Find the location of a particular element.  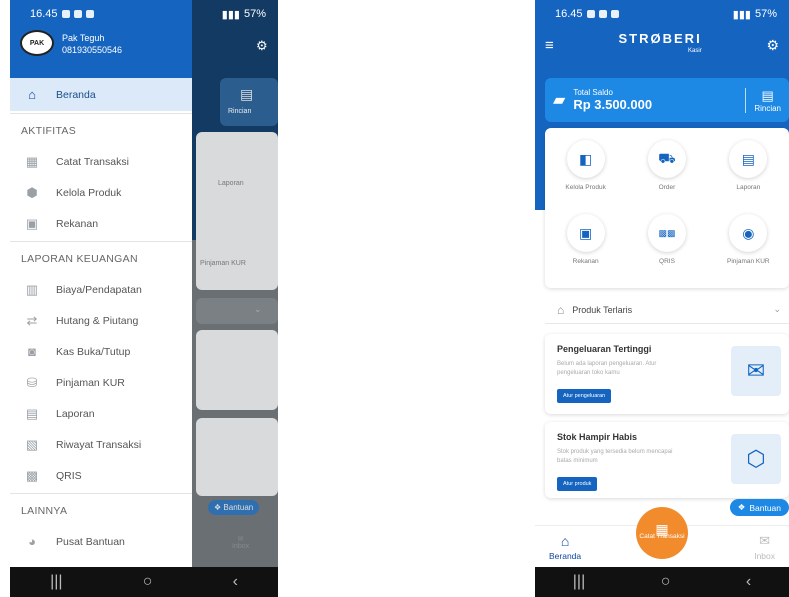

grid-item-rekanan: ▣ Rekanan is located at coordinates (585, 249).